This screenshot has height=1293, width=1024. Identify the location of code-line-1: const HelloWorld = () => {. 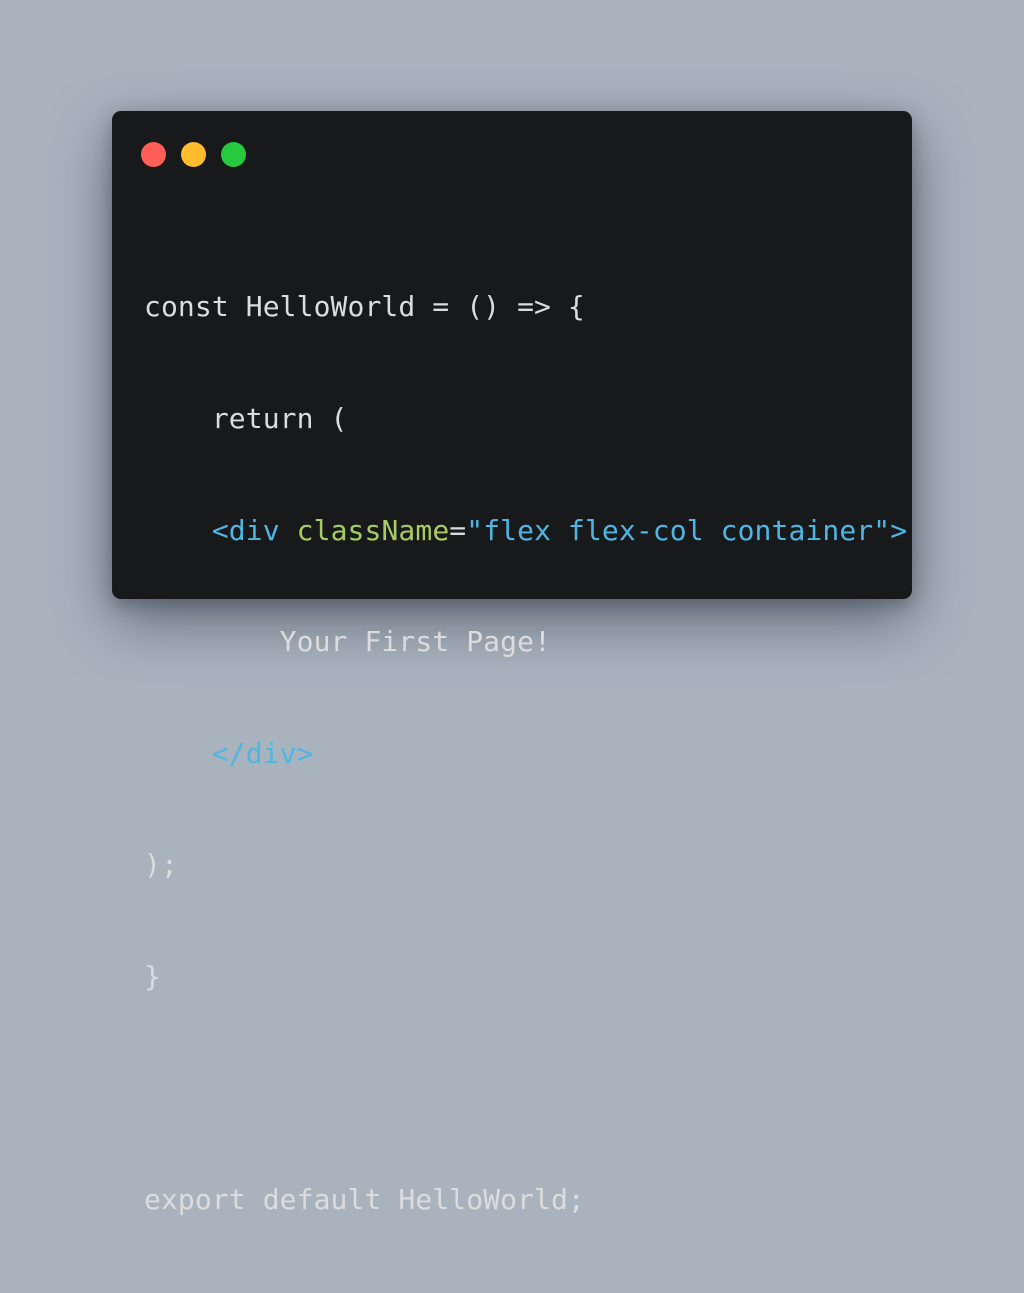
(525, 306).